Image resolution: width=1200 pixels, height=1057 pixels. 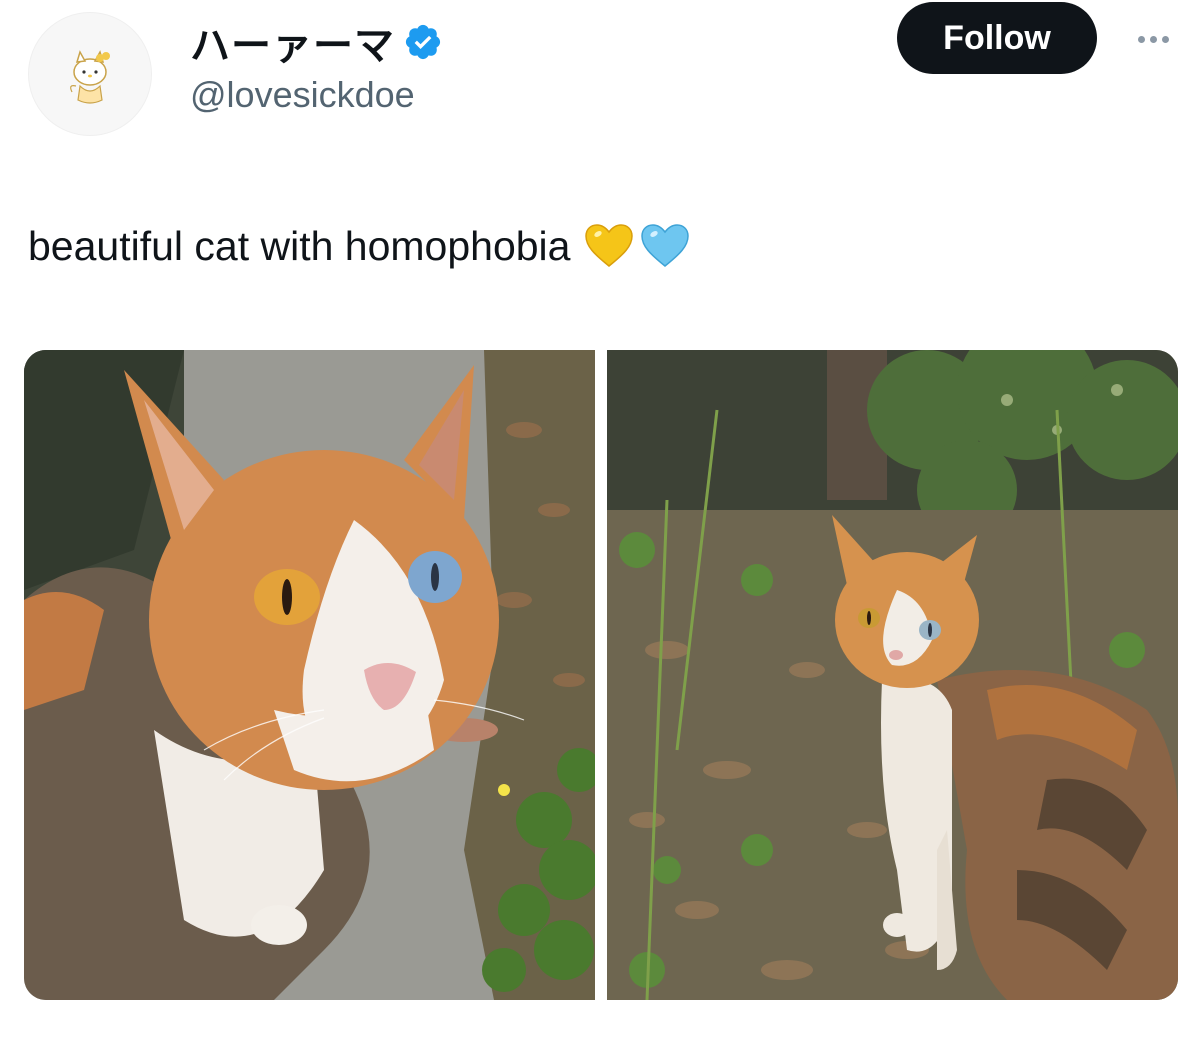 I want to click on display-name: ハーァーマ, so click(x=292, y=42).